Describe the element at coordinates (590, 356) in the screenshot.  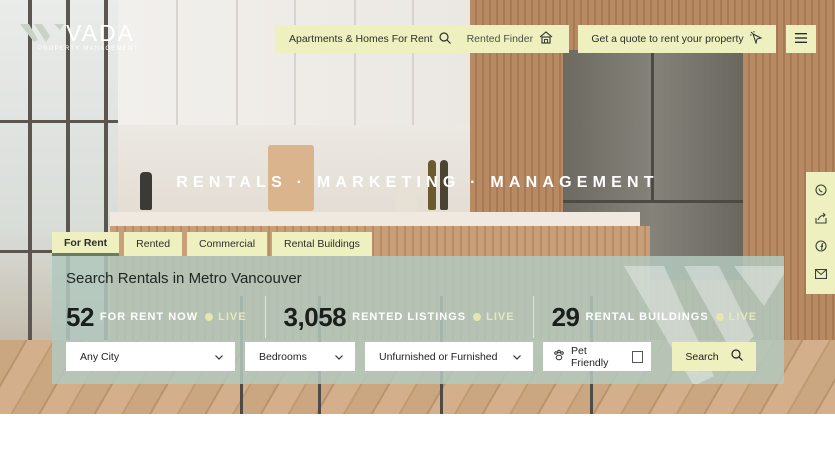
I see `pet-friendly-label: Pet Friendly` at that location.